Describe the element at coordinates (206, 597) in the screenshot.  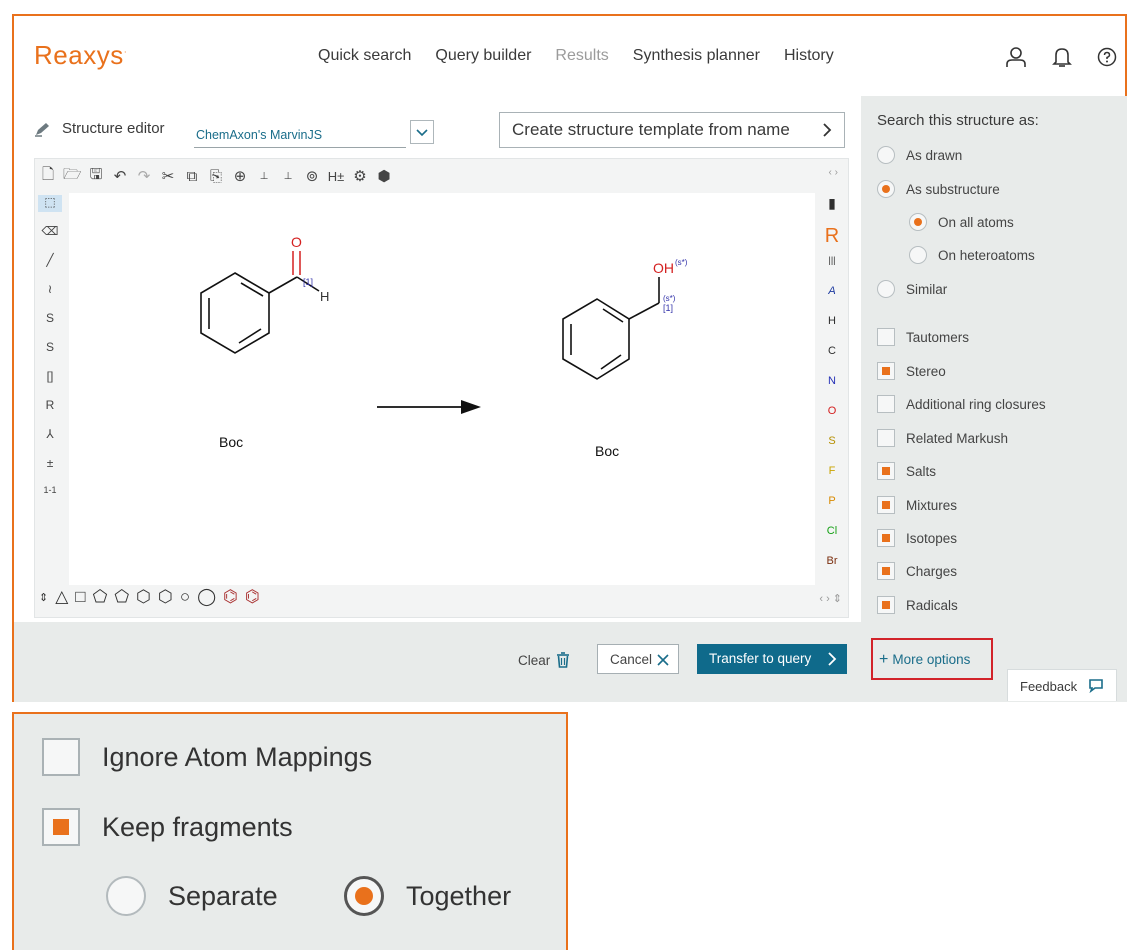
I see `cyclooctane-icon: ◯` at that location.